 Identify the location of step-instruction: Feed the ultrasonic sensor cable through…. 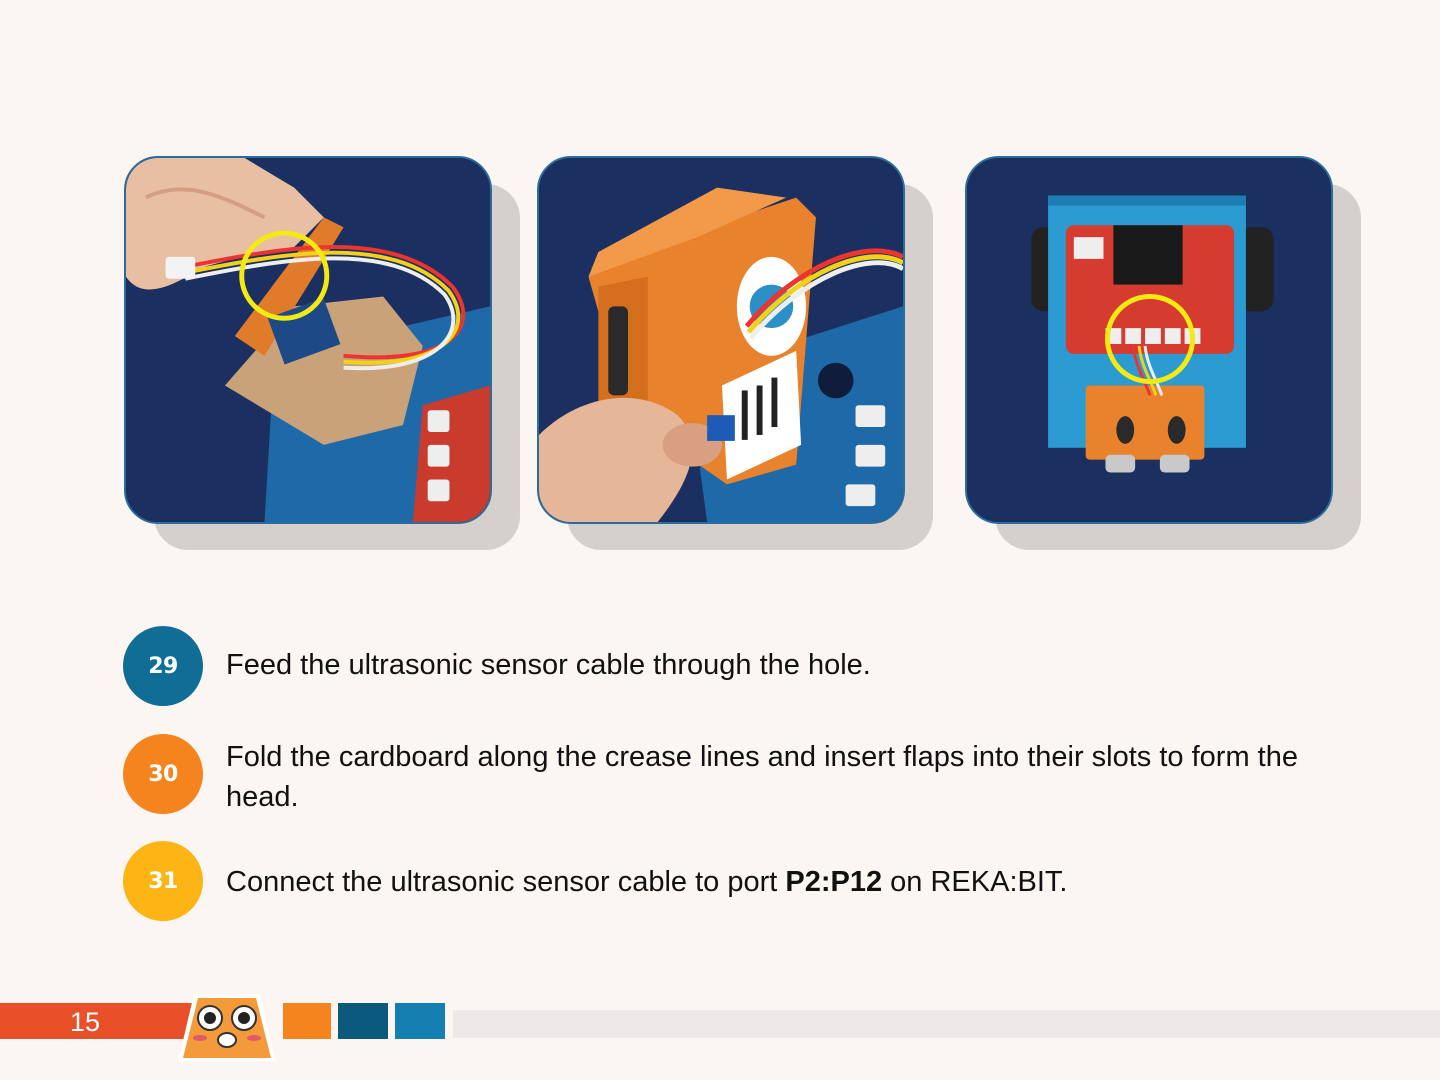
(548, 665).